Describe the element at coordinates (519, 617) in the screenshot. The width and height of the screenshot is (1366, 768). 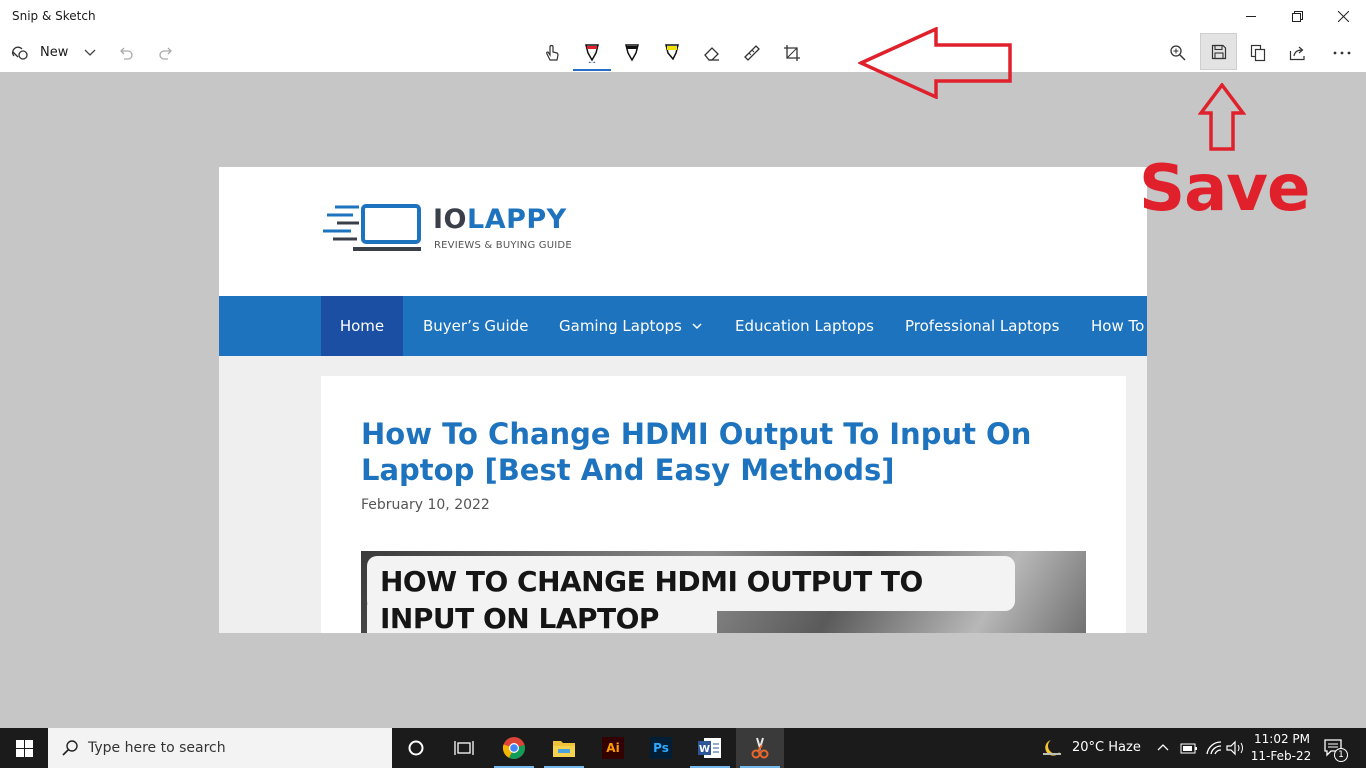
I see `featured-image-line-2: INPUT ON LAPTOP` at that location.